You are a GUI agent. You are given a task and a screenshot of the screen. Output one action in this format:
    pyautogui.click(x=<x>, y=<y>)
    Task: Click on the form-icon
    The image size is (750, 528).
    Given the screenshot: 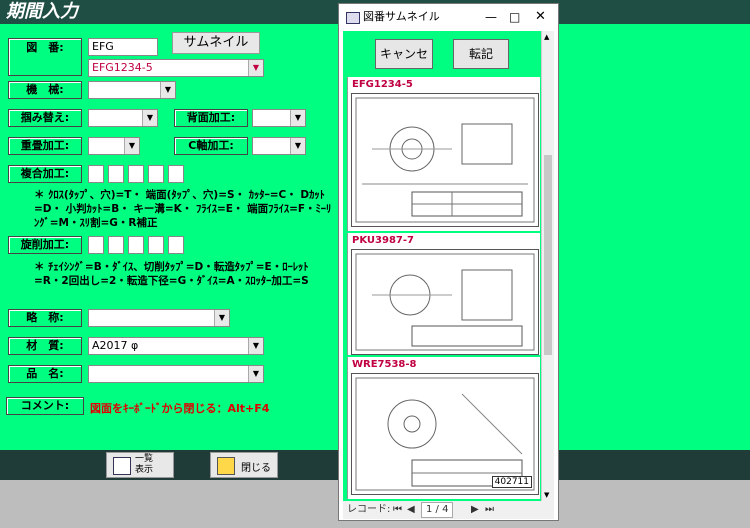 What is the action you would take?
    pyautogui.click(x=353, y=18)
    